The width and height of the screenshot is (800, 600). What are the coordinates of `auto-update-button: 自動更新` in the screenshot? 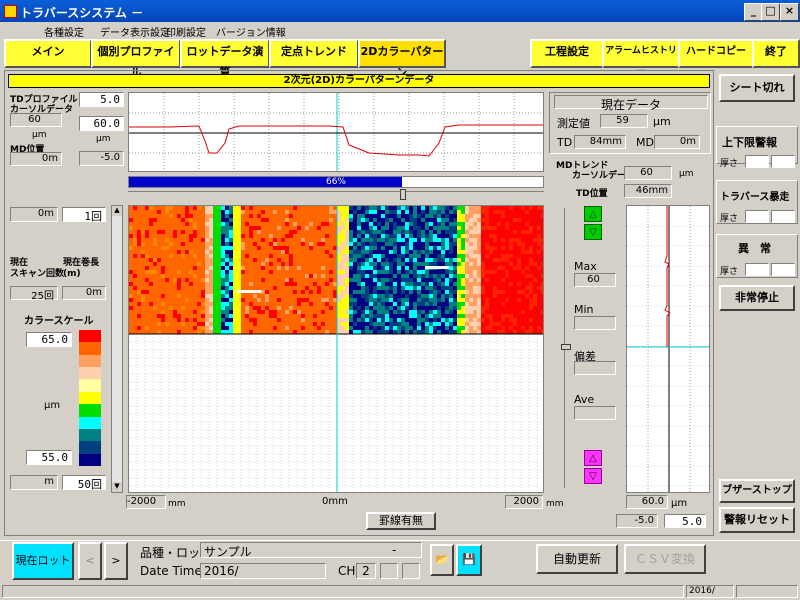 It's located at (577, 559).